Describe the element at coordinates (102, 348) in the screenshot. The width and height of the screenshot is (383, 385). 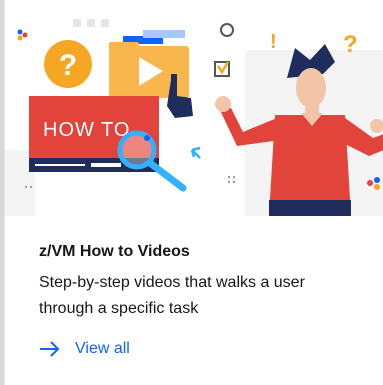
I see `view-all-label: View all` at that location.